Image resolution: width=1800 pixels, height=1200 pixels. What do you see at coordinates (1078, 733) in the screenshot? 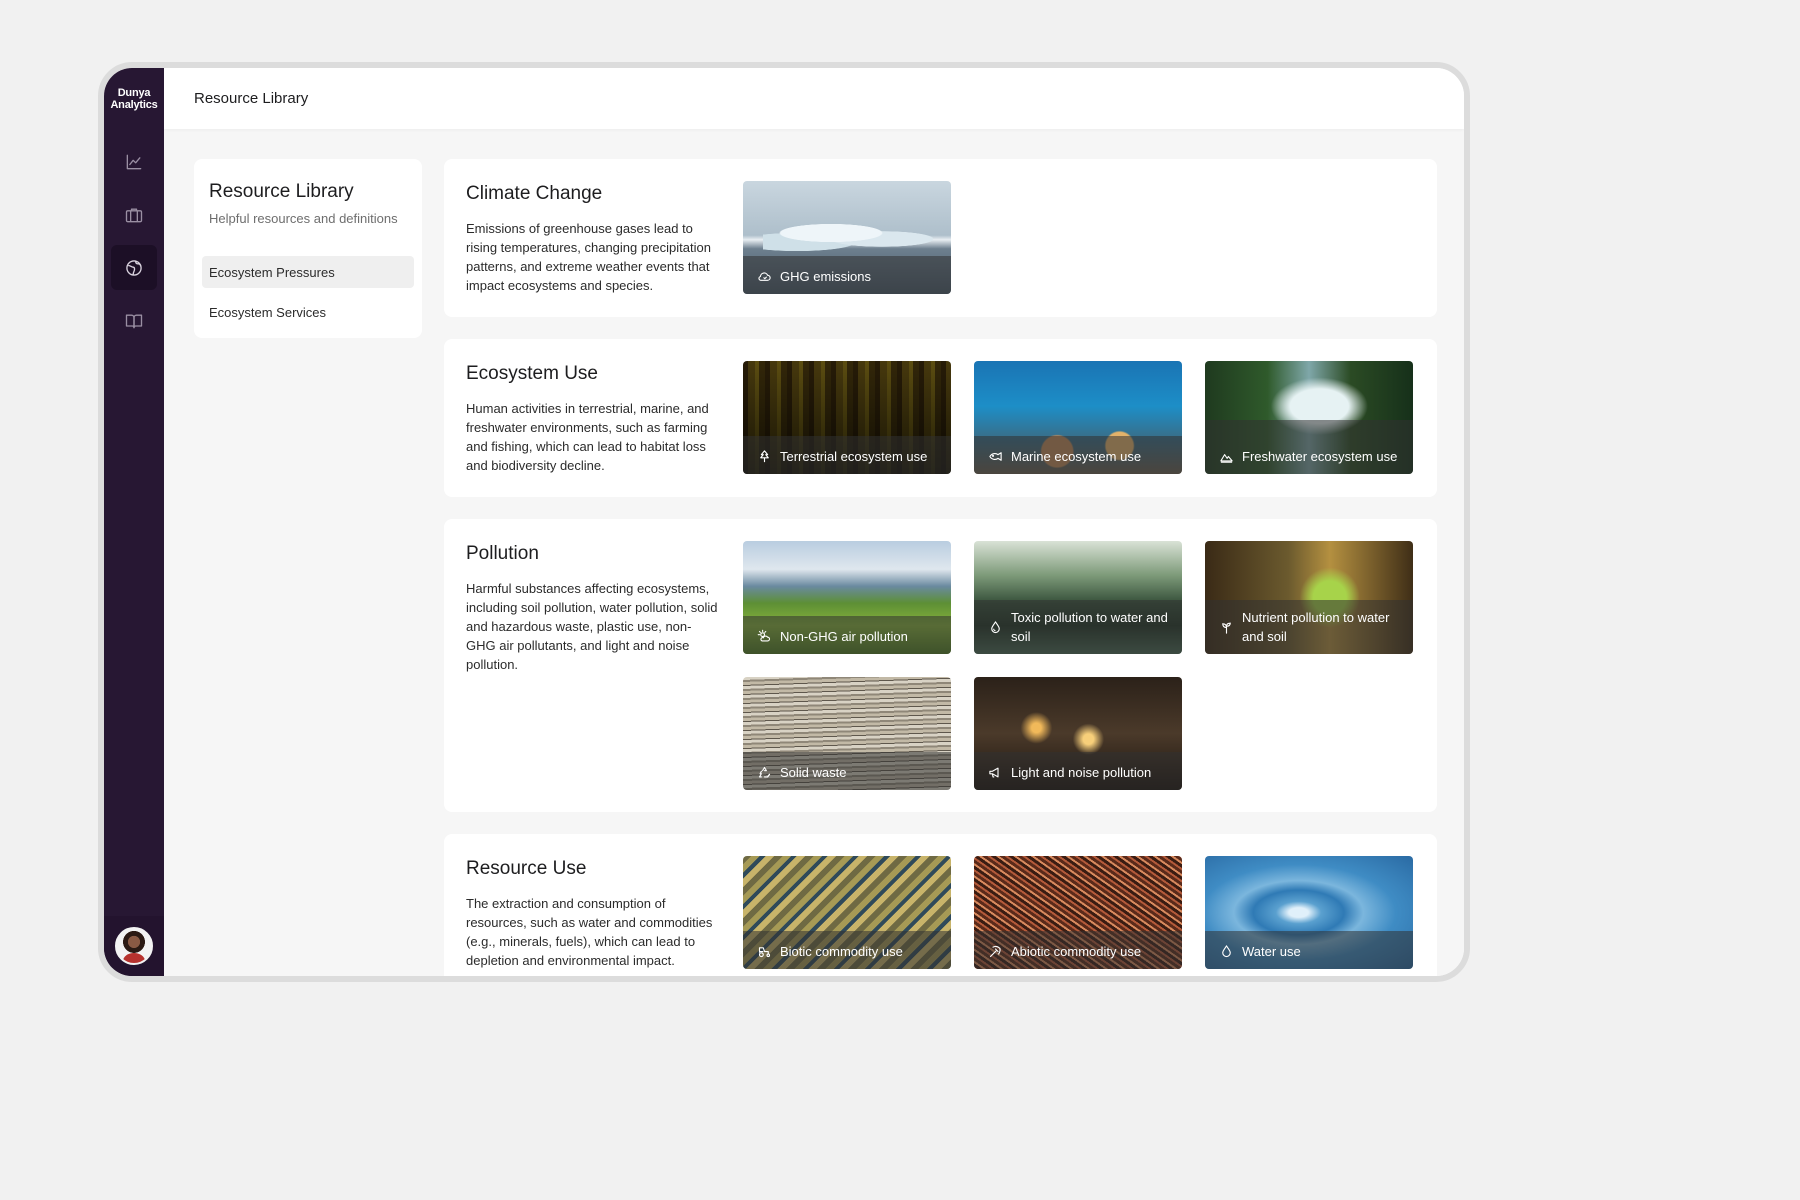
I see `card-light-noise-pollution: Light and noise pollution` at bounding box center [1078, 733].